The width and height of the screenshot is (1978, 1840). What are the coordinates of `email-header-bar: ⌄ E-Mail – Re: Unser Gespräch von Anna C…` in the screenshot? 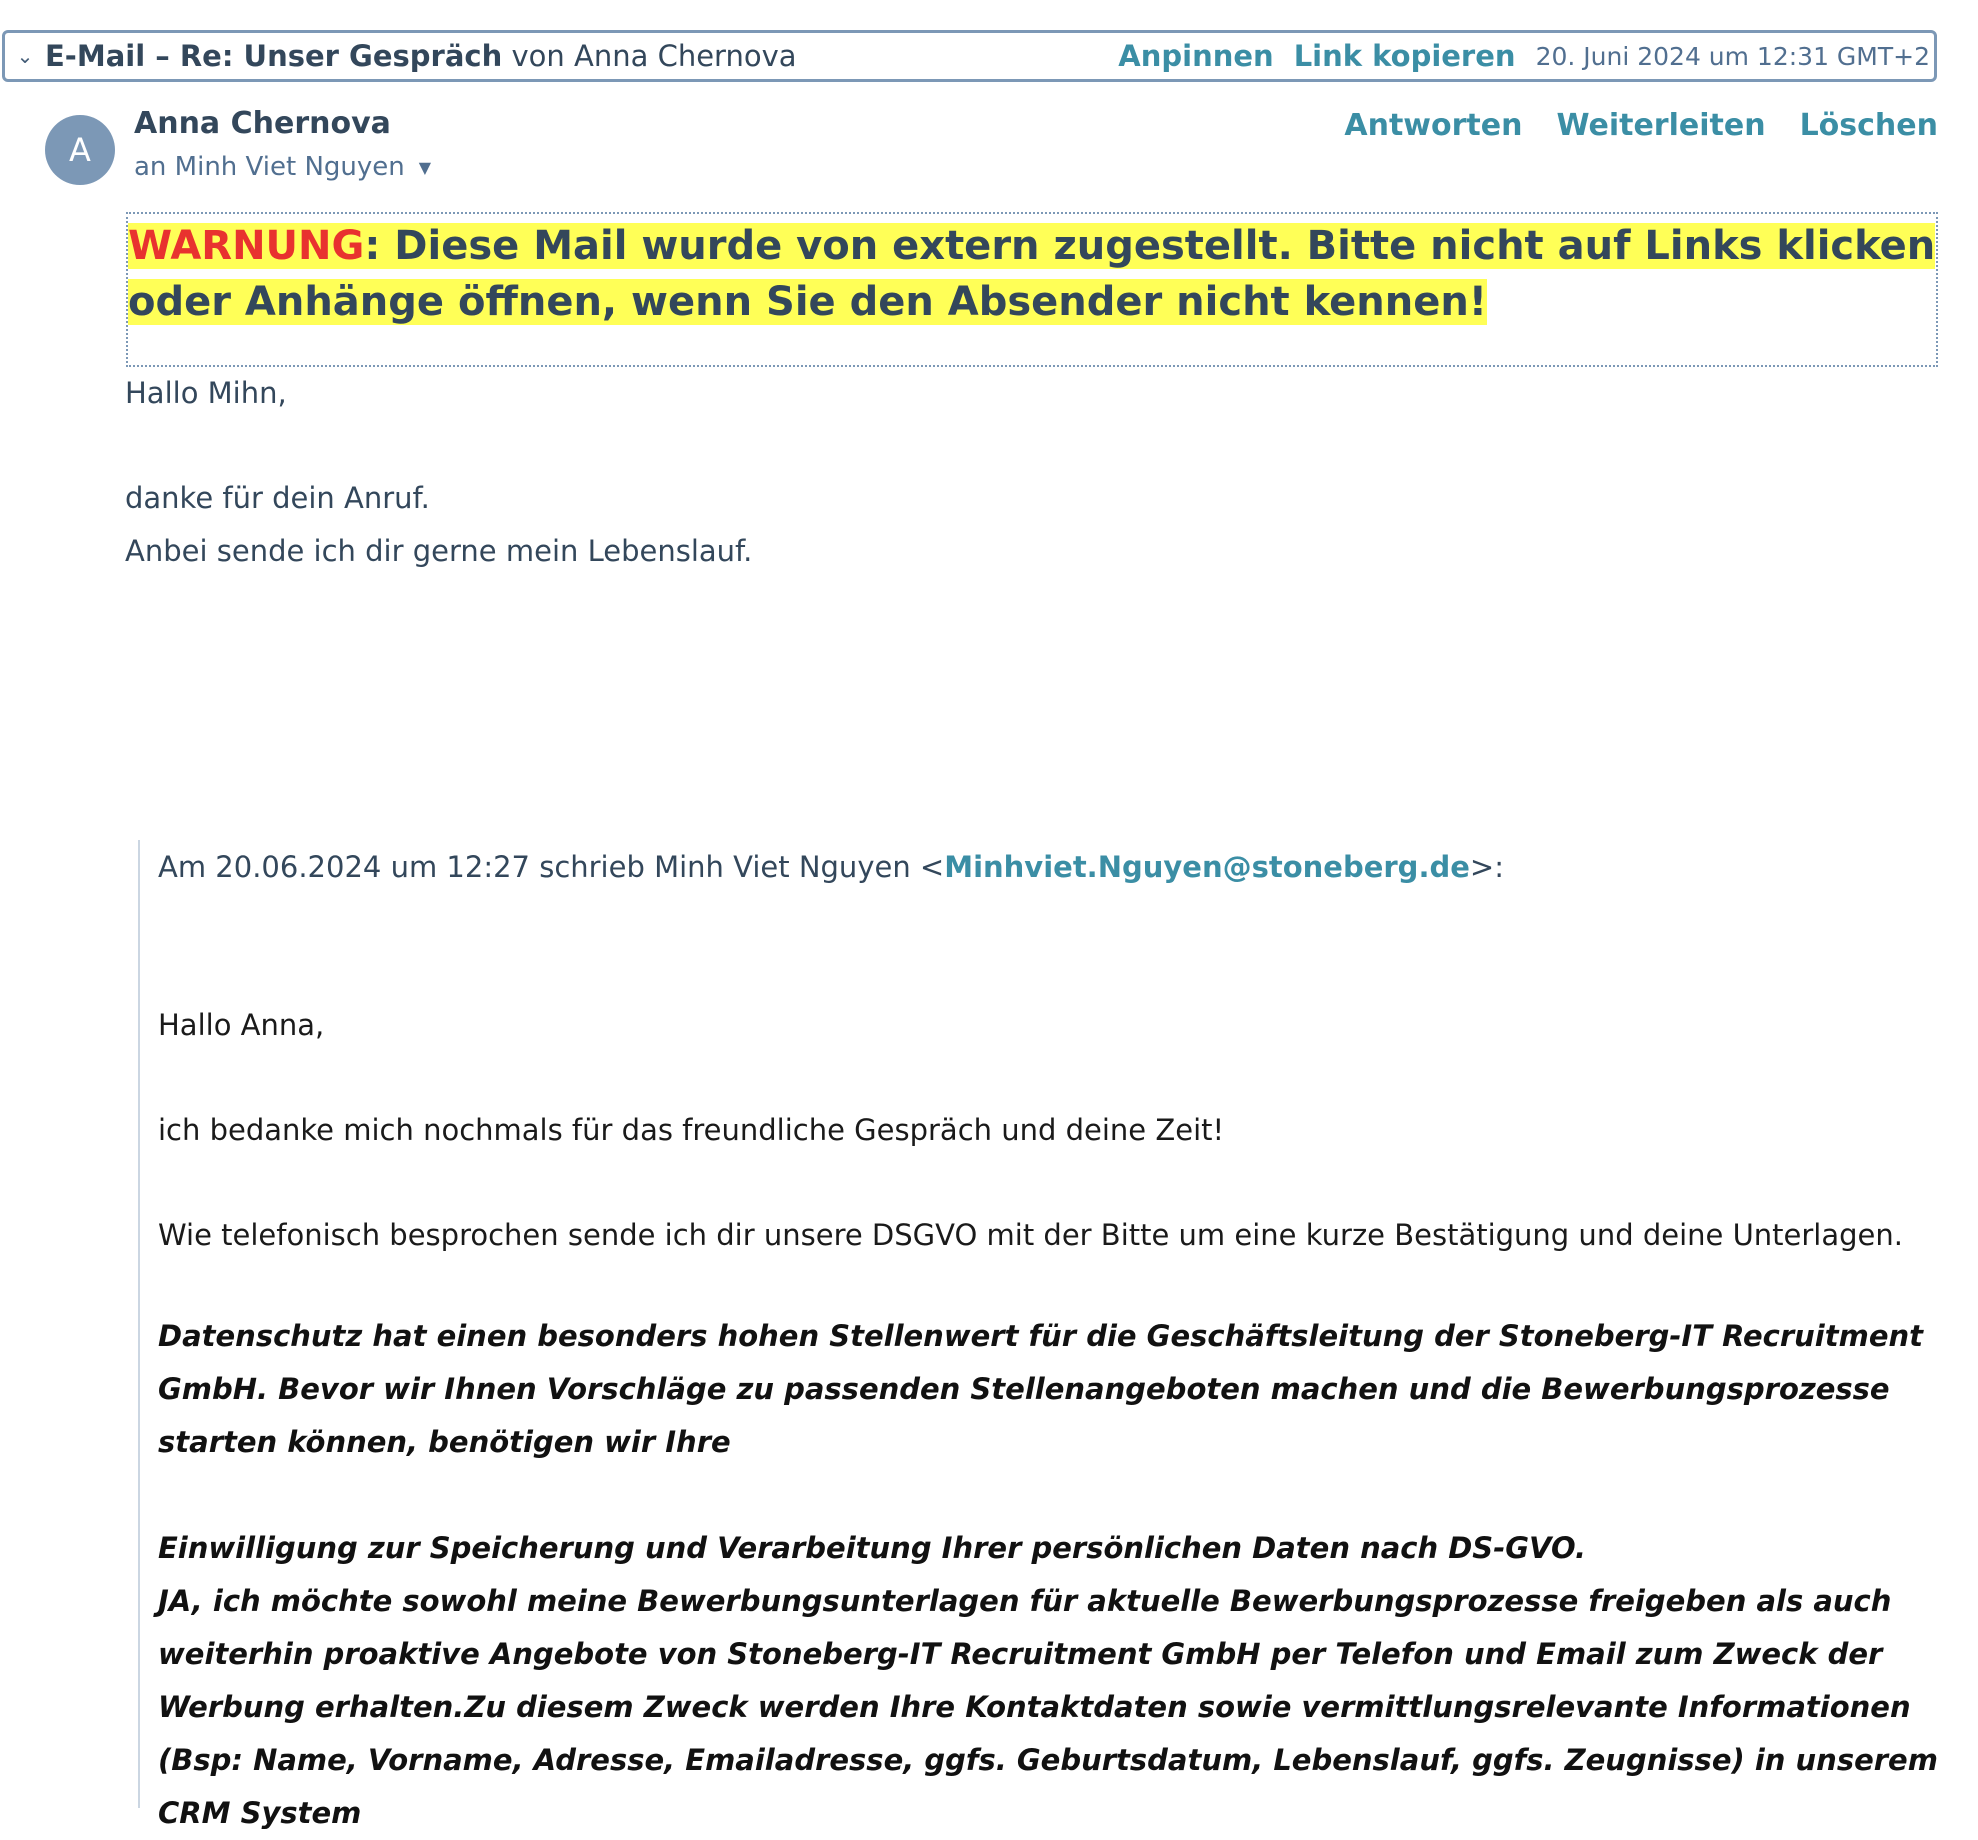 It's located at (969, 56).